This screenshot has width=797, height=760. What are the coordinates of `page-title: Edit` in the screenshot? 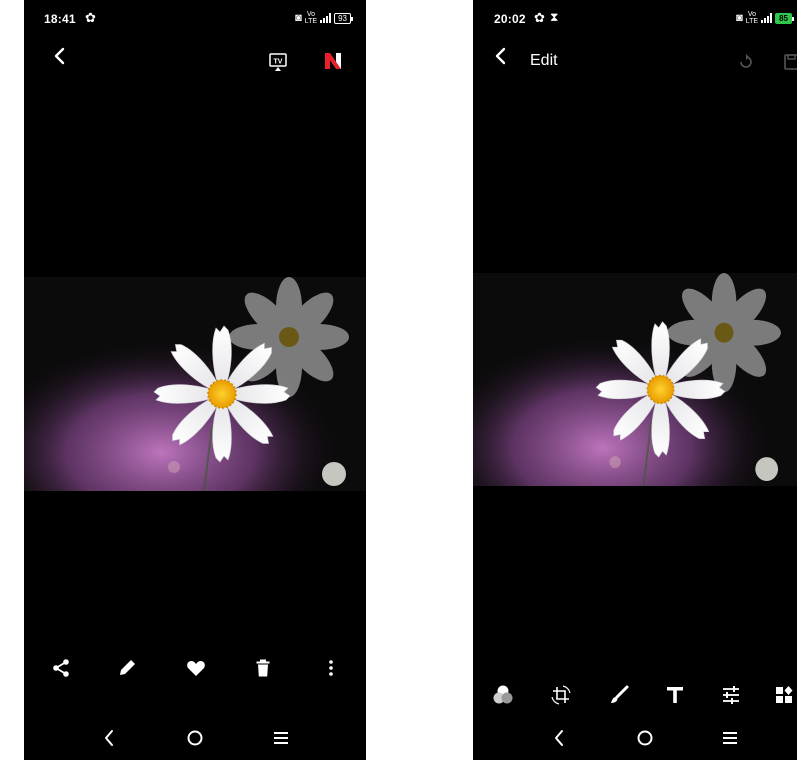 It's located at (544, 60).